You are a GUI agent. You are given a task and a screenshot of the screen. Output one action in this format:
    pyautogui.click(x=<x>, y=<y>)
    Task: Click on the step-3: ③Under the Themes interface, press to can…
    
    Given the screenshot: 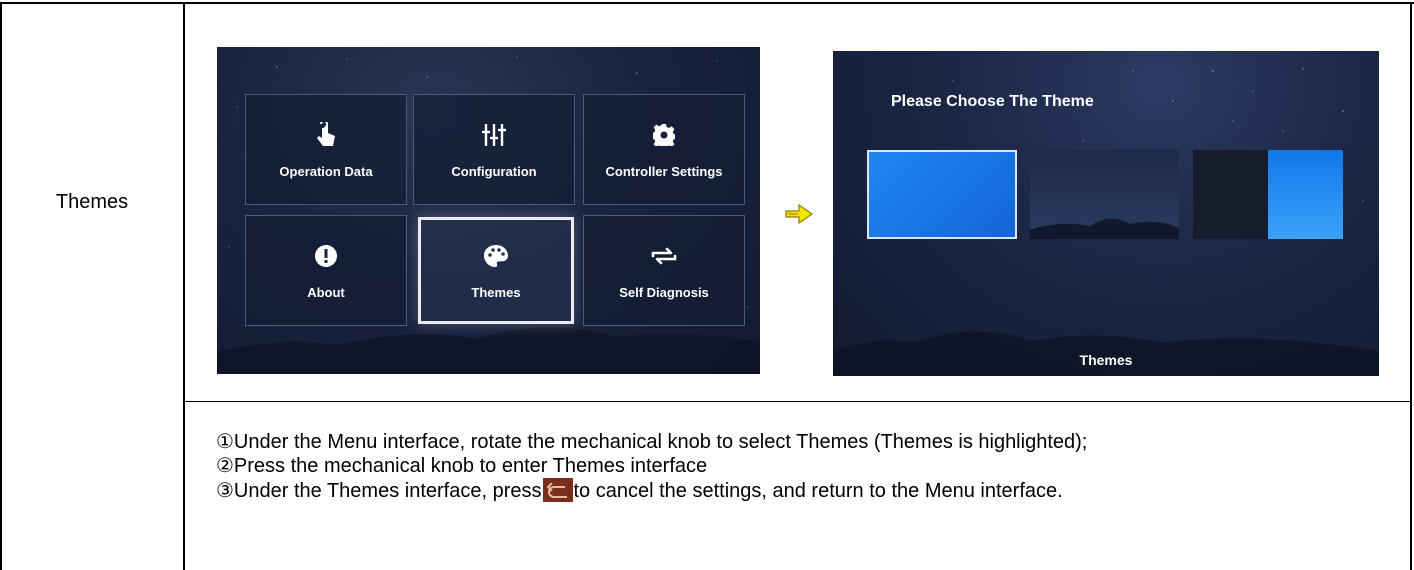 What is the action you would take?
    pyautogui.click(x=651, y=490)
    